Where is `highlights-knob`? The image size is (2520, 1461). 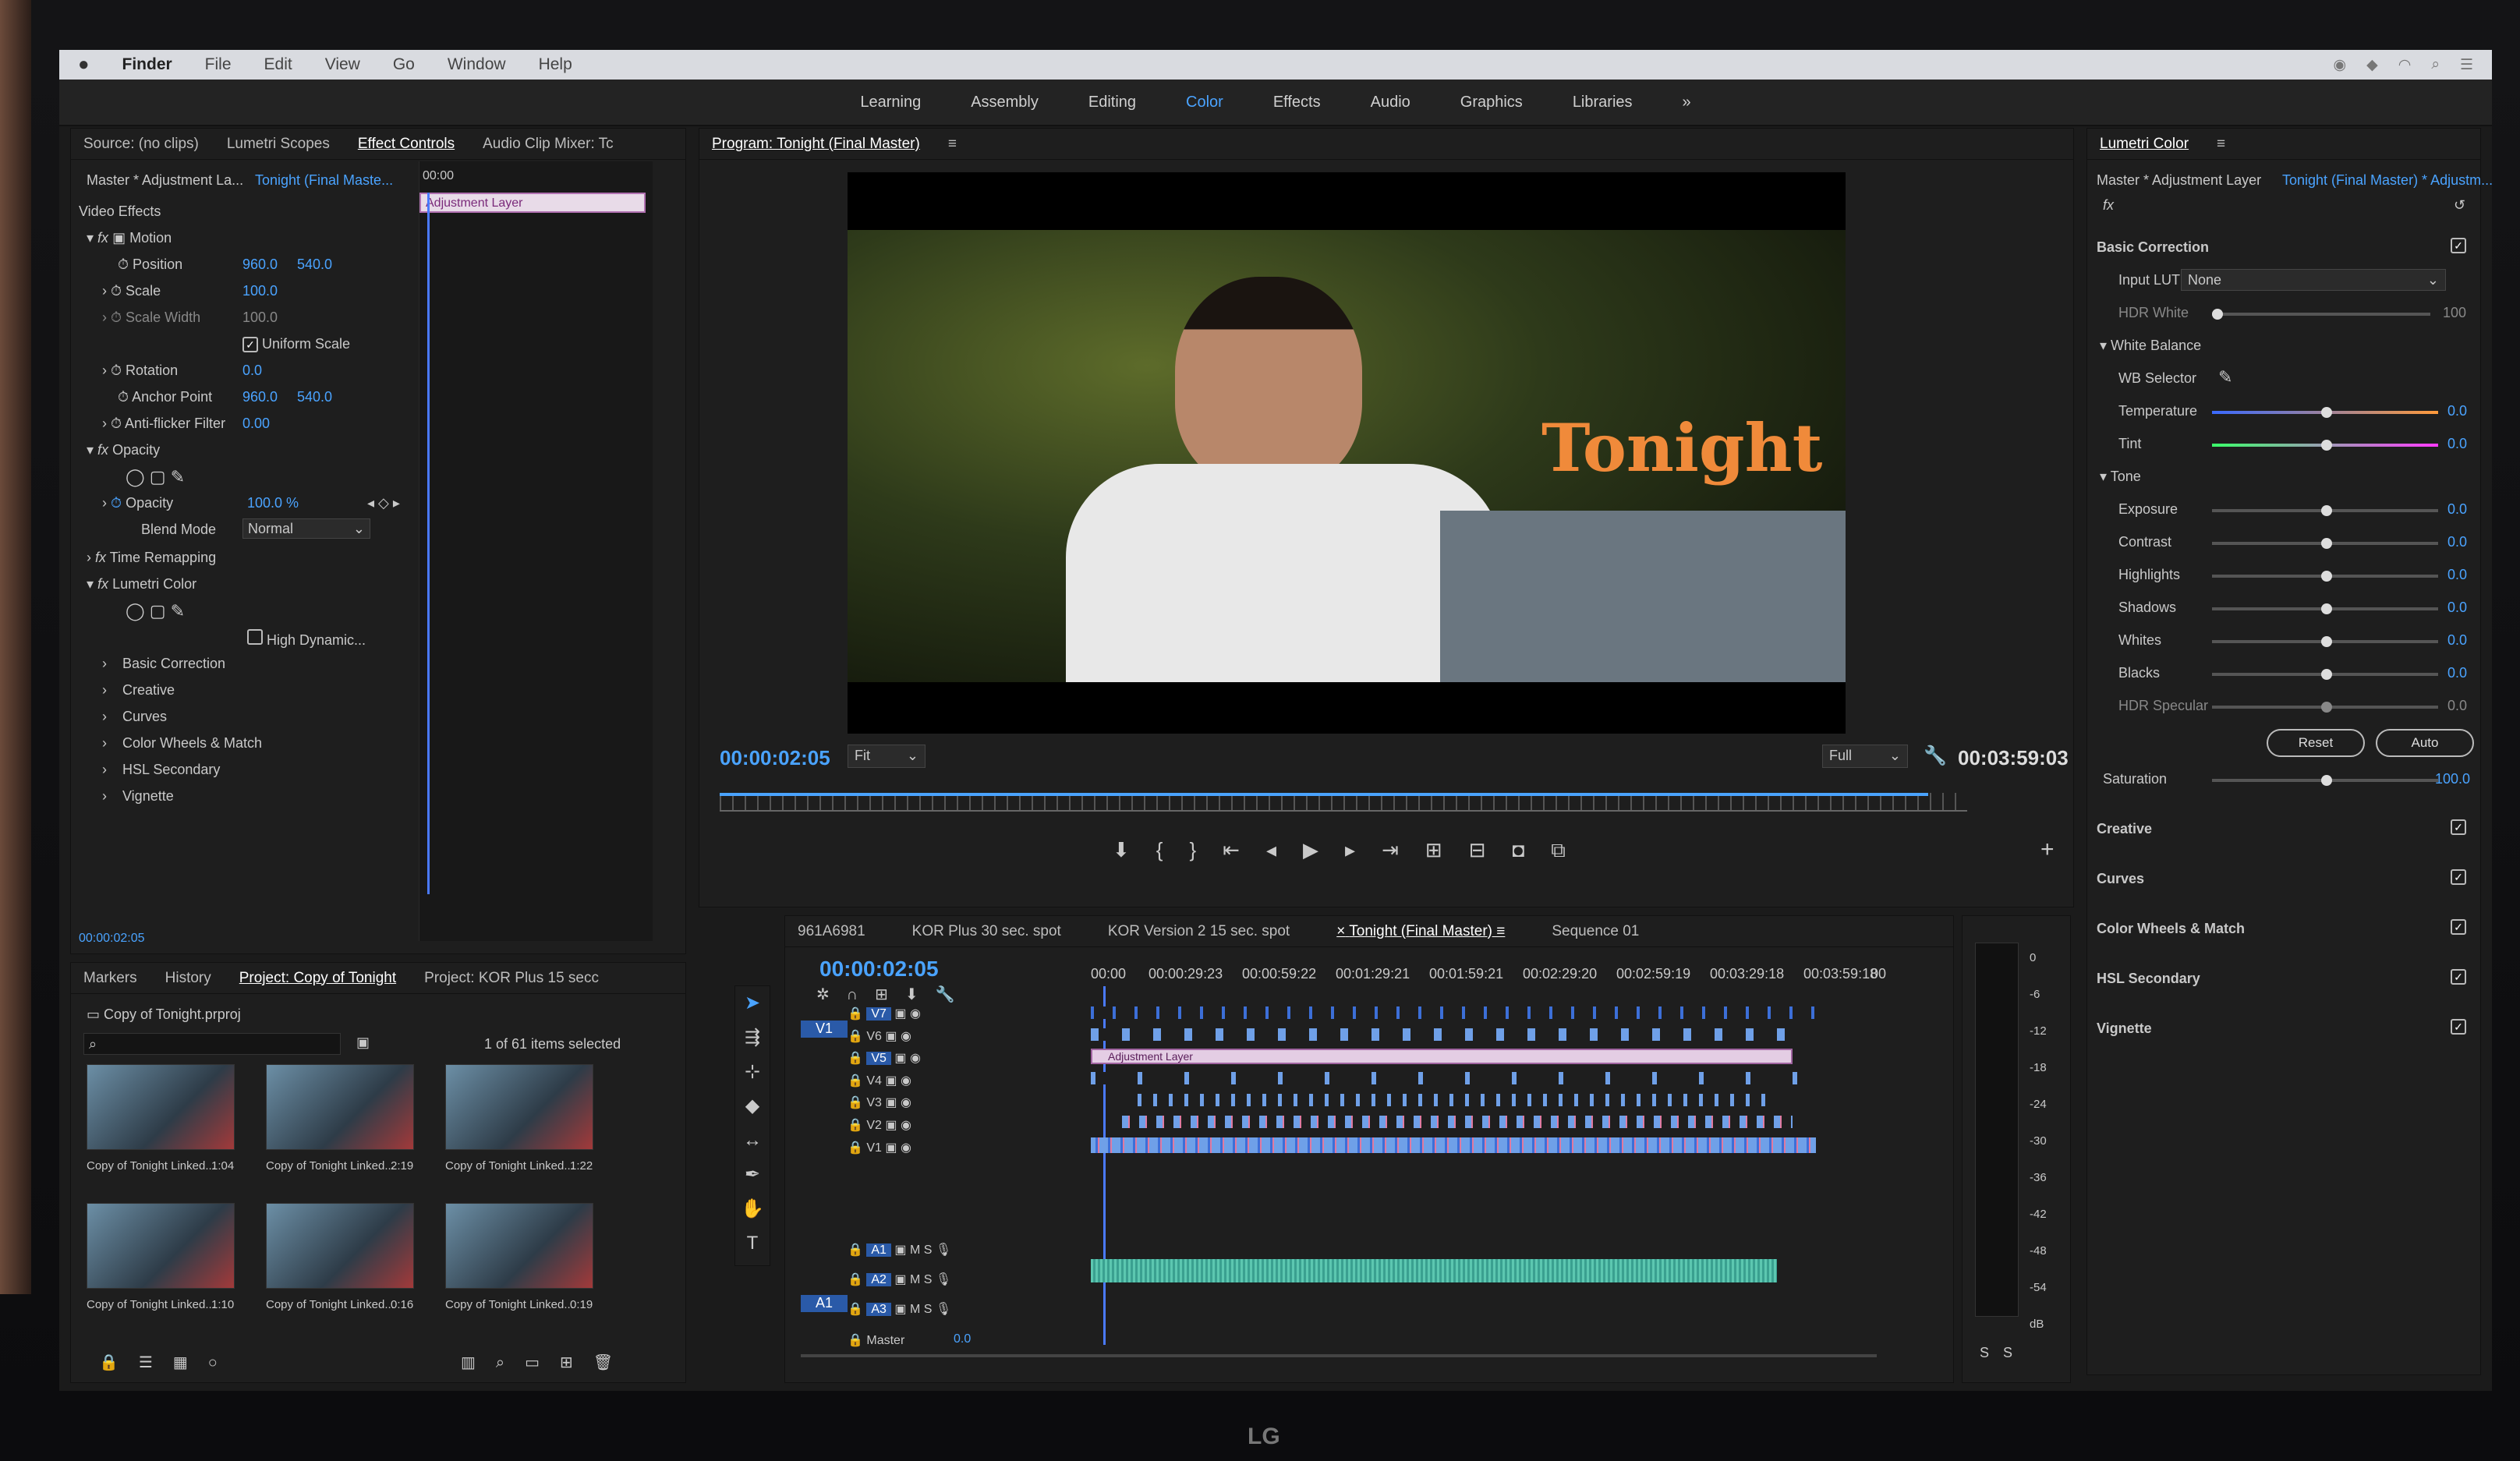
highlights-knob is located at coordinates (2327, 576).